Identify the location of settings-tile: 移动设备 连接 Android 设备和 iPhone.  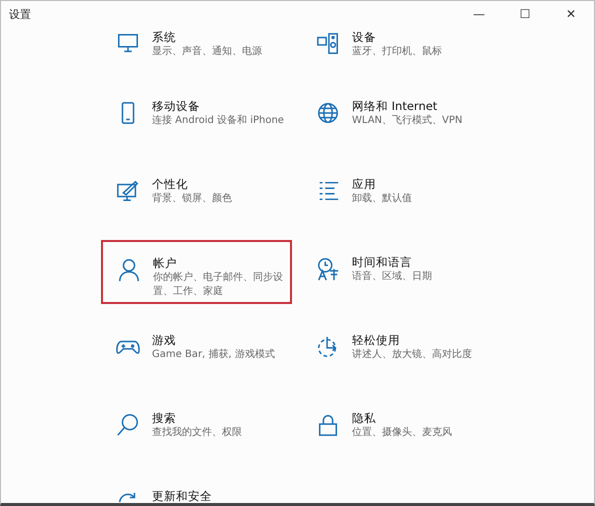
(196, 116).